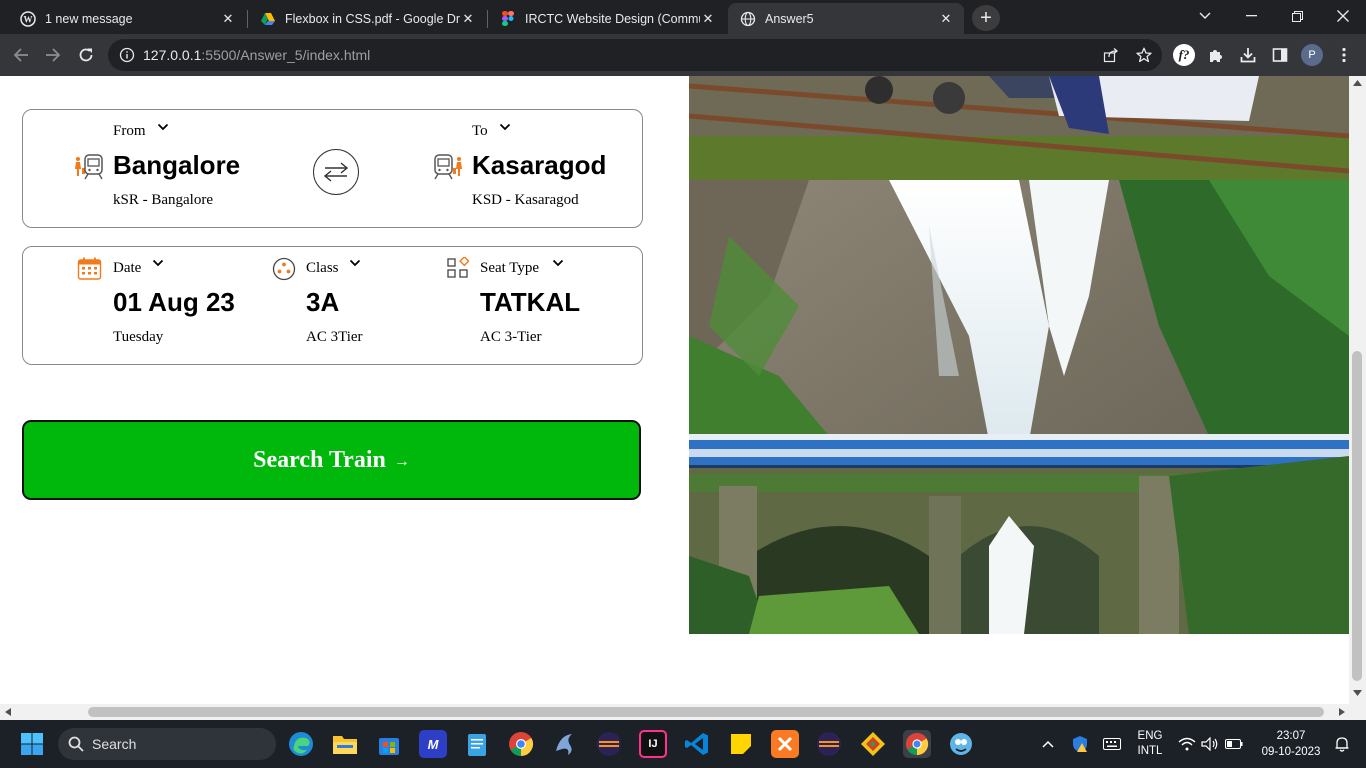 The height and width of the screenshot is (768, 1366). What do you see at coordinates (284, 269) in the screenshot?
I see `class-seat-icon` at bounding box center [284, 269].